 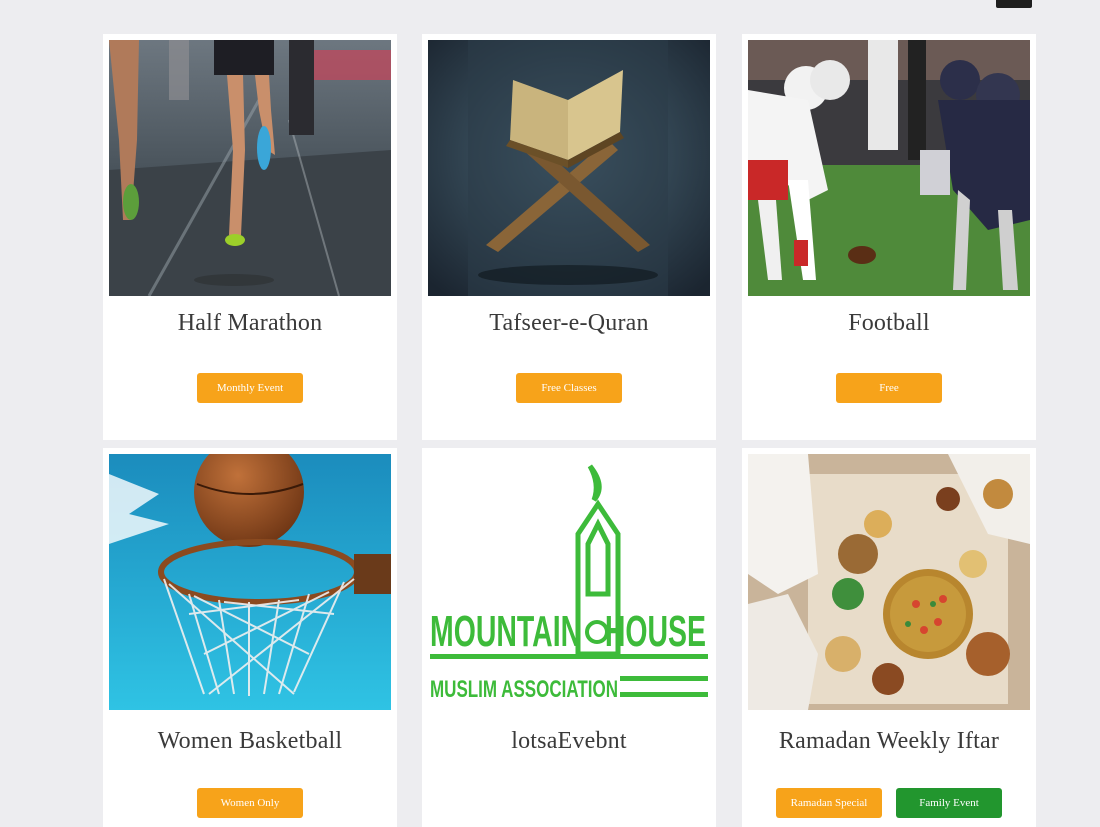 I want to click on event-image-quran-stand, so click(x=569, y=168).